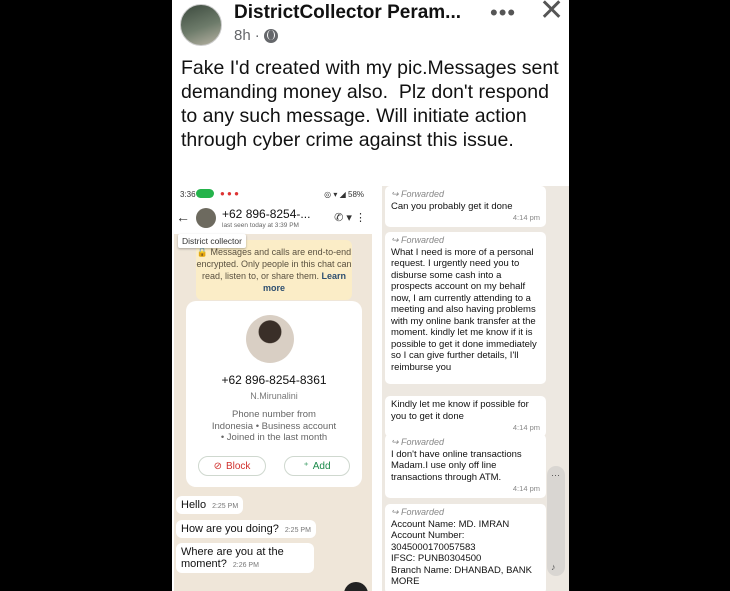 Image resolution: width=730 pixels, height=591 pixels. Describe the element at coordinates (206, 218) in the screenshot. I see `contact-avatar` at that location.